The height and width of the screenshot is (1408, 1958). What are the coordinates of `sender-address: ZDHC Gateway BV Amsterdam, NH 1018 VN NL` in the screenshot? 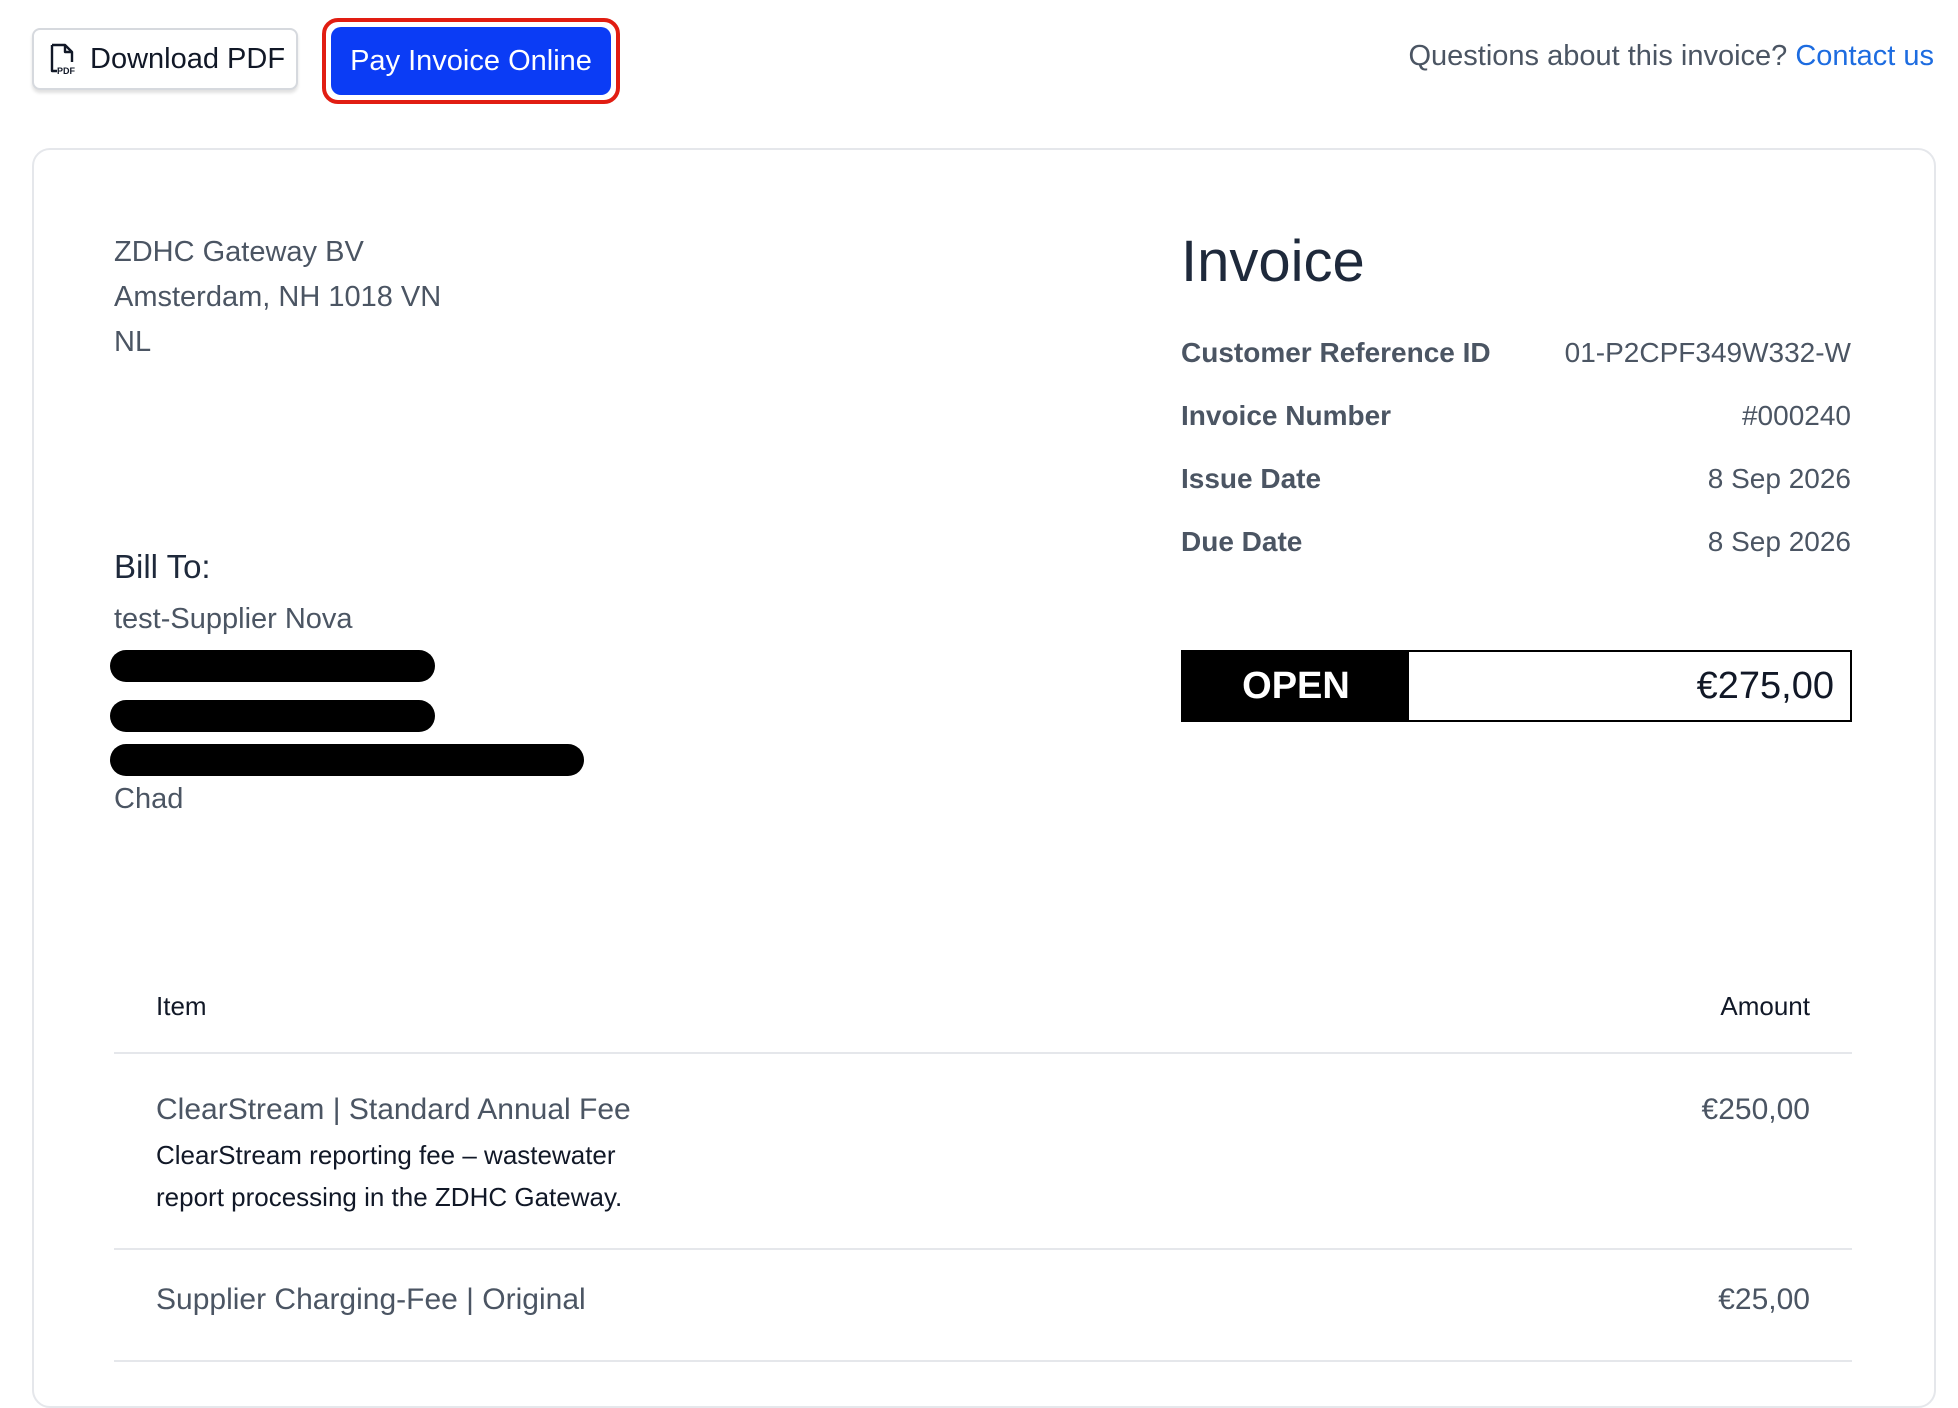 It's located at (277, 297).